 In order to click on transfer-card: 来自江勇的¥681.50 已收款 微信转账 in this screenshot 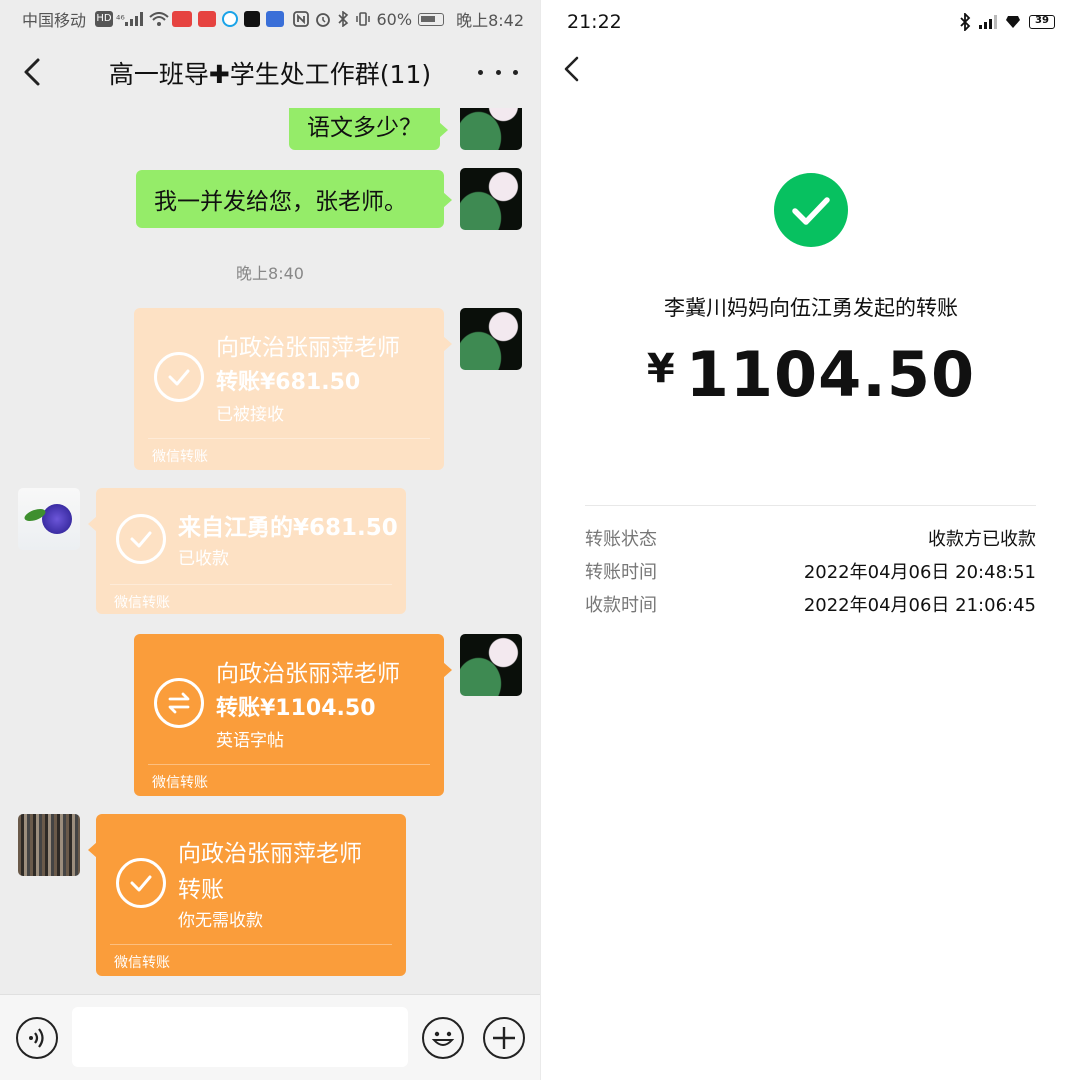, I will do `click(247, 551)`.